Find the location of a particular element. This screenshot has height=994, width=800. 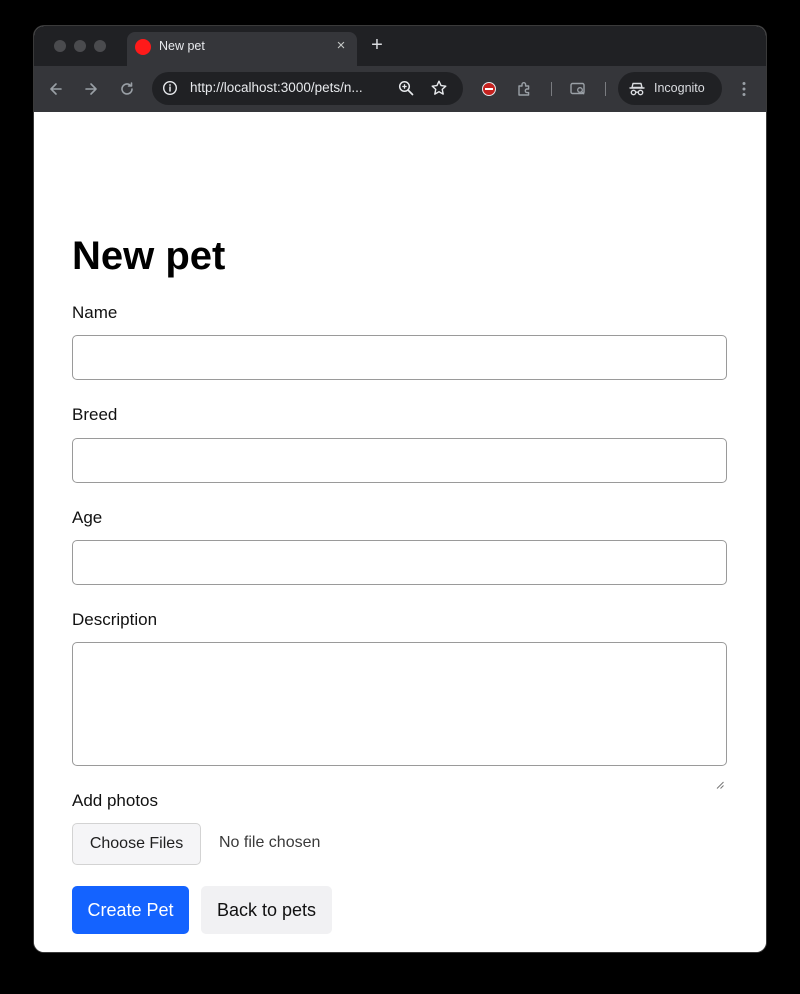

site-info-icon is located at coordinates (170, 88).